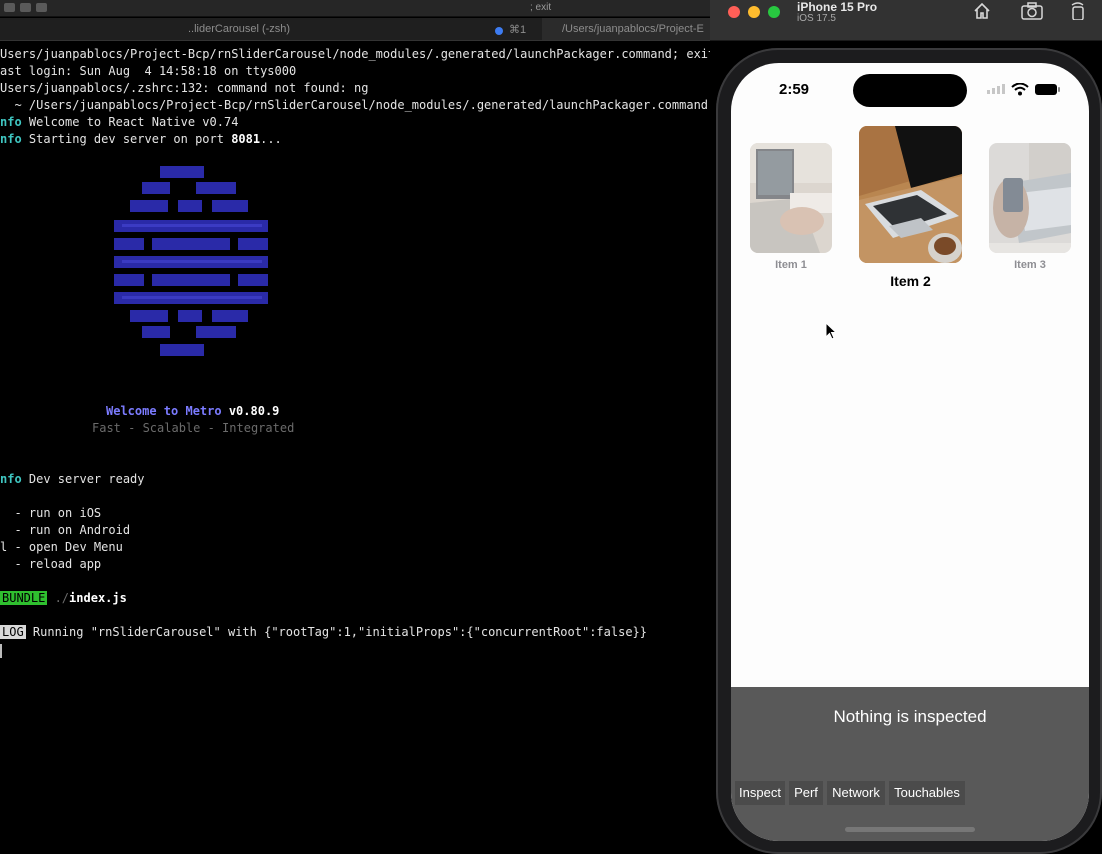 The image size is (1102, 854). Describe the element at coordinates (246, 139) in the screenshot. I see `port-number: 8081` at that location.